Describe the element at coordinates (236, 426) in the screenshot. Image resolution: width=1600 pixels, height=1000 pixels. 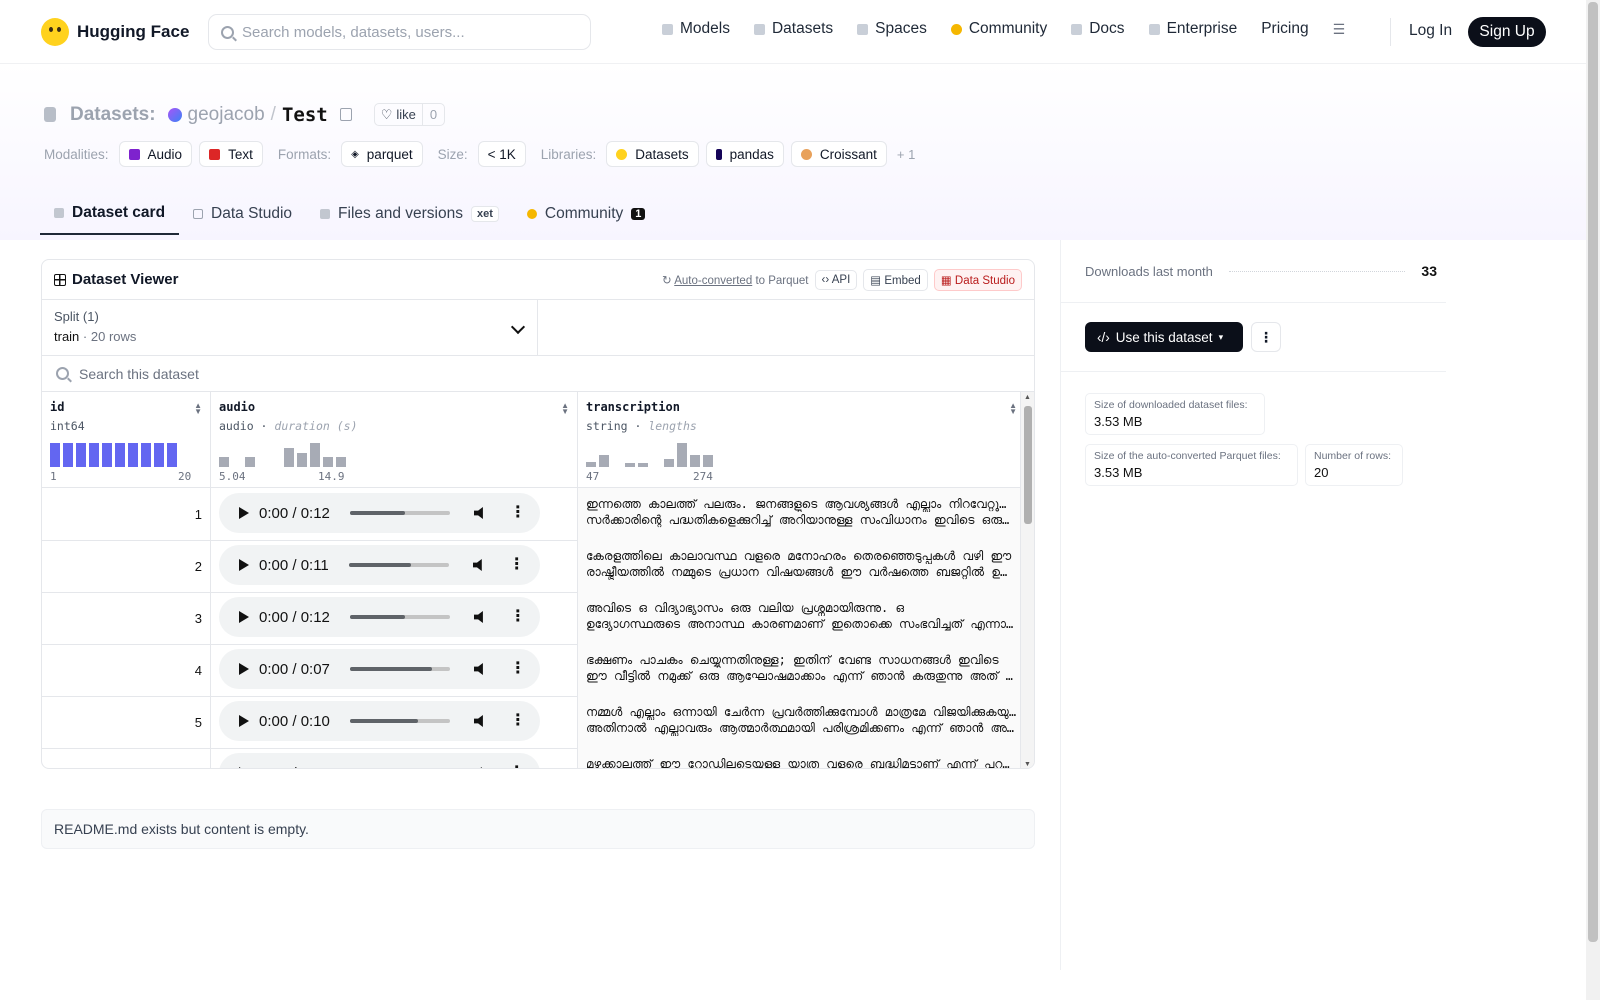
I see `column-type-audio-text: audio` at that location.